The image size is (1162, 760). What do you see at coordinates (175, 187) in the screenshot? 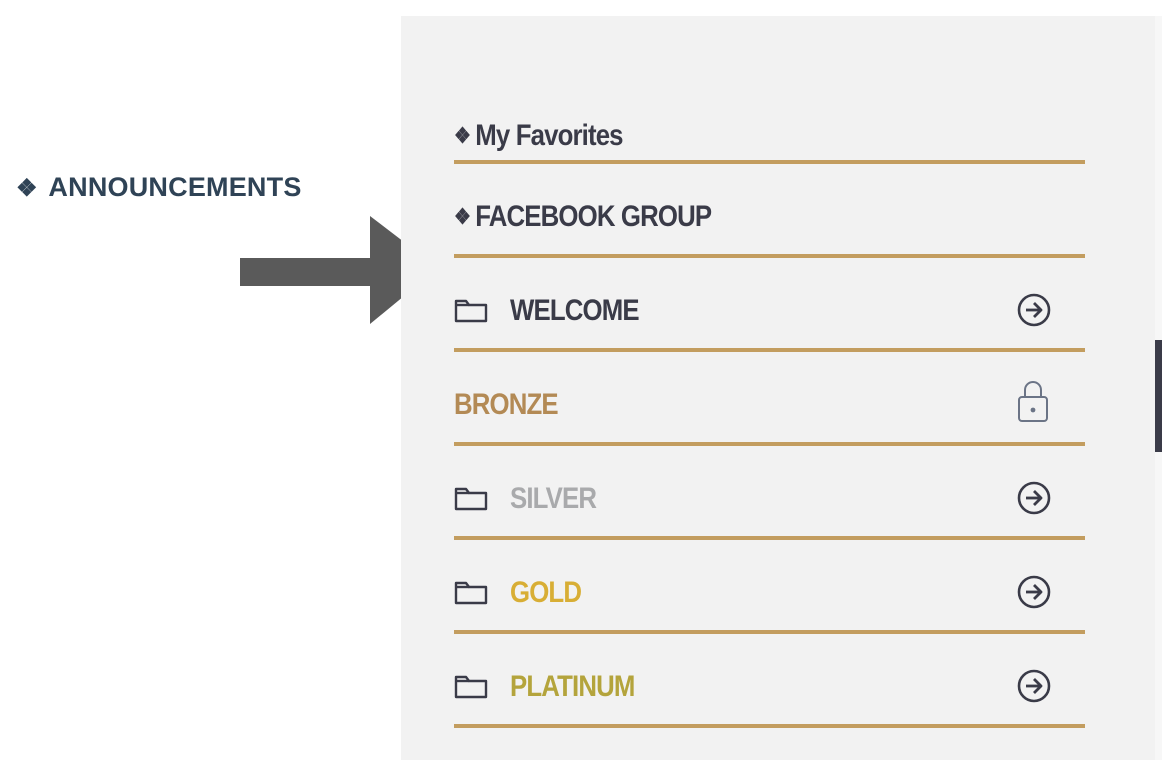
I see `announcements-label: ANNOUNCEMENTS` at bounding box center [175, 187].